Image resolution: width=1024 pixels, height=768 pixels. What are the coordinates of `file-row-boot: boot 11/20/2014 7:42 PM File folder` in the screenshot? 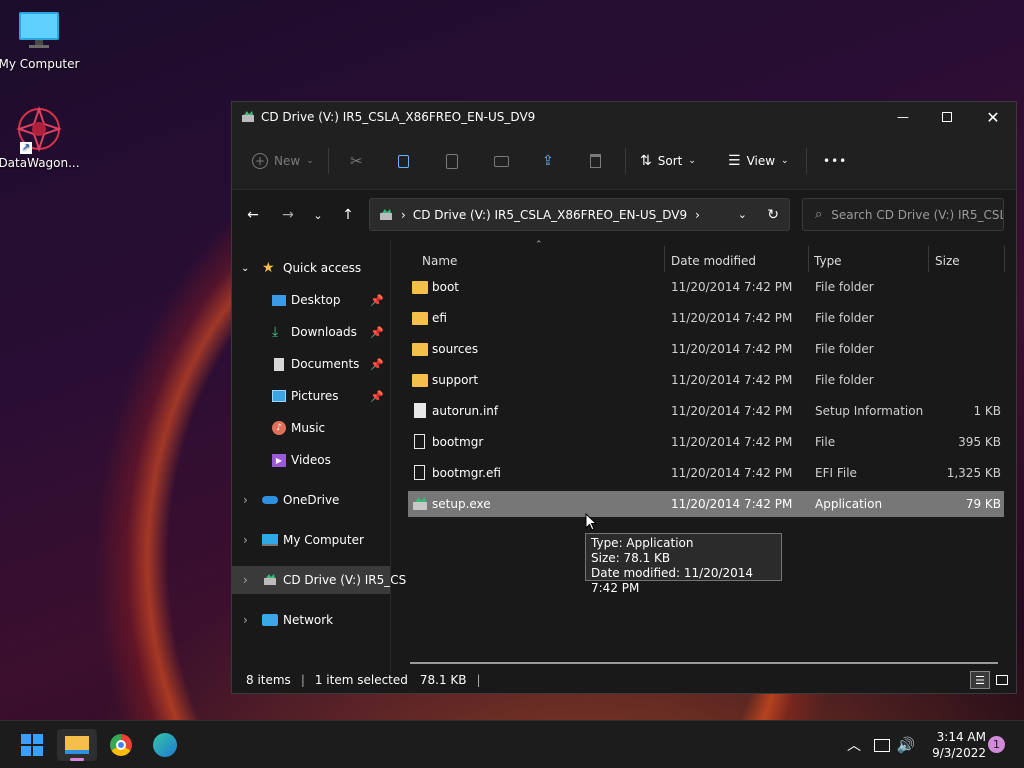 It's located at (706, 287).